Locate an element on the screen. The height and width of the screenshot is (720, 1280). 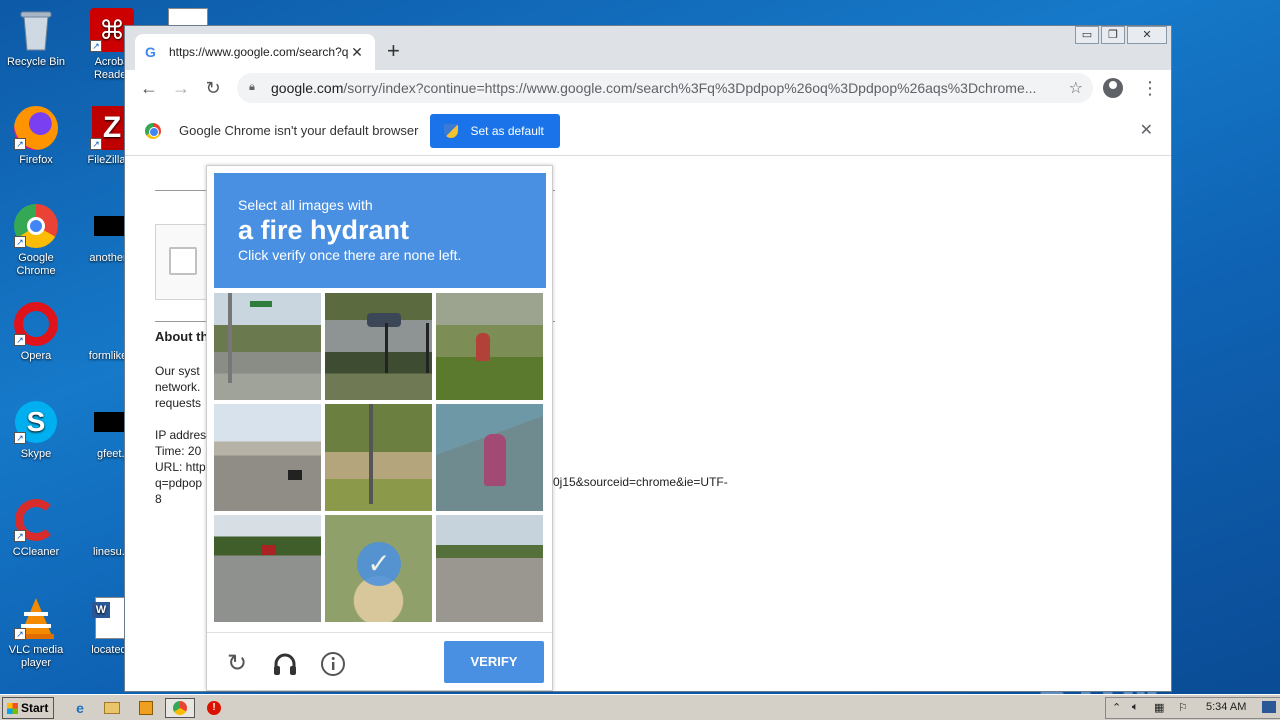
desktop-icon-label: CCleaner is located at coordinates (36, 552).